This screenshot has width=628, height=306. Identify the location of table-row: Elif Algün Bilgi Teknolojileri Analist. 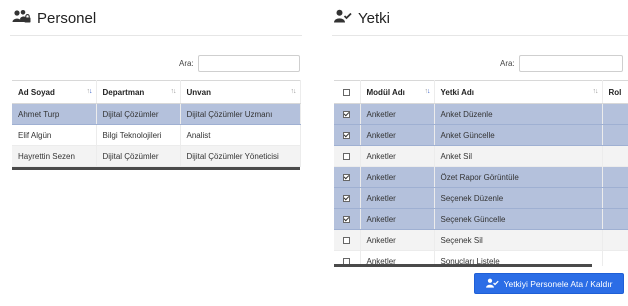
(156, 135).